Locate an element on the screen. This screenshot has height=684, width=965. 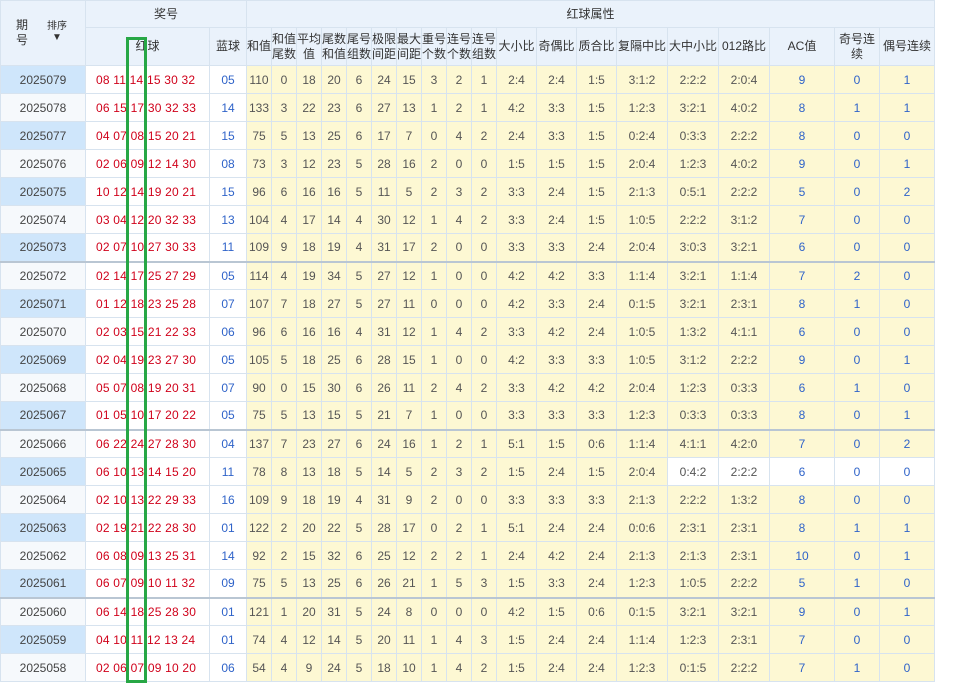
attr-value-cell: 1:5 is located at coordinates (596, 79).